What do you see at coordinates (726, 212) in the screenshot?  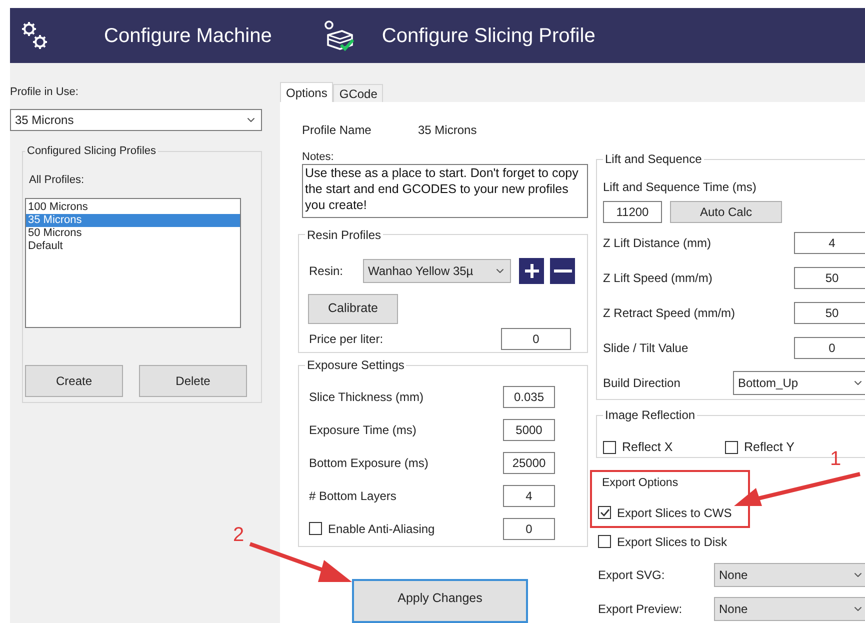 I see `auto-calc-button: Auto Calc` at bounding box center [726, 212].